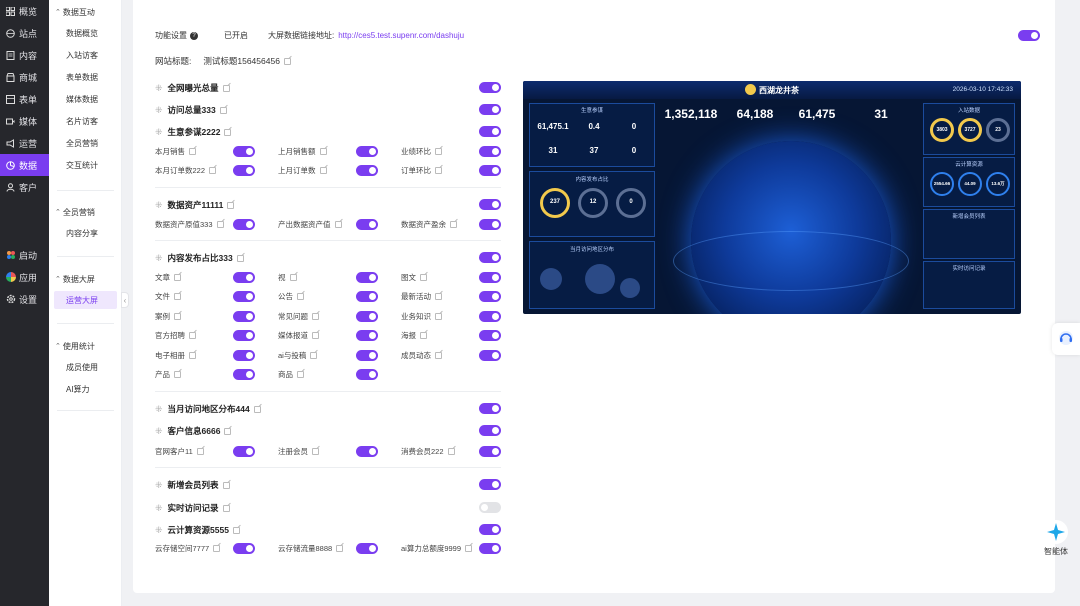  I want to click on toggle-faq, so click(367, 316).